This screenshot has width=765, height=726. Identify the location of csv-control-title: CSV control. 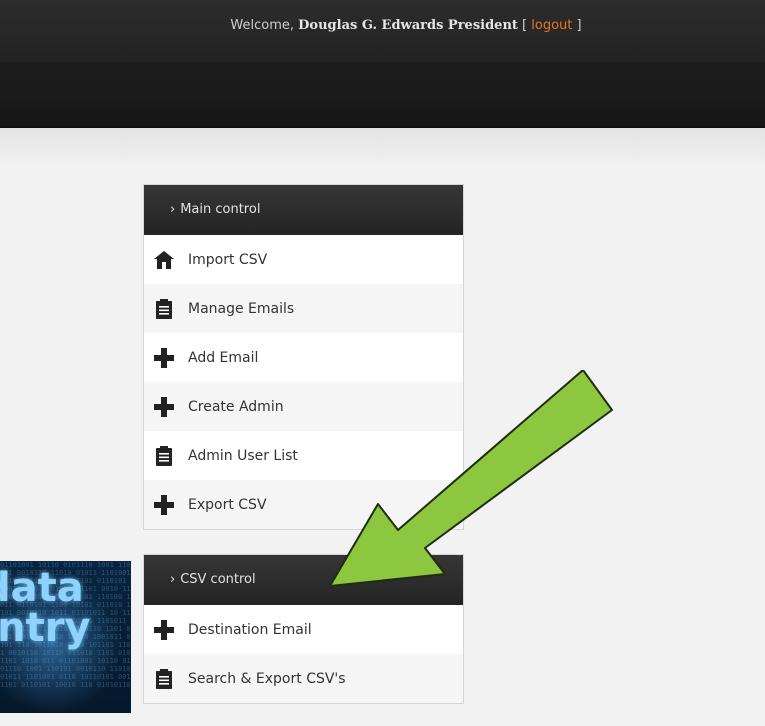
(218, 579).